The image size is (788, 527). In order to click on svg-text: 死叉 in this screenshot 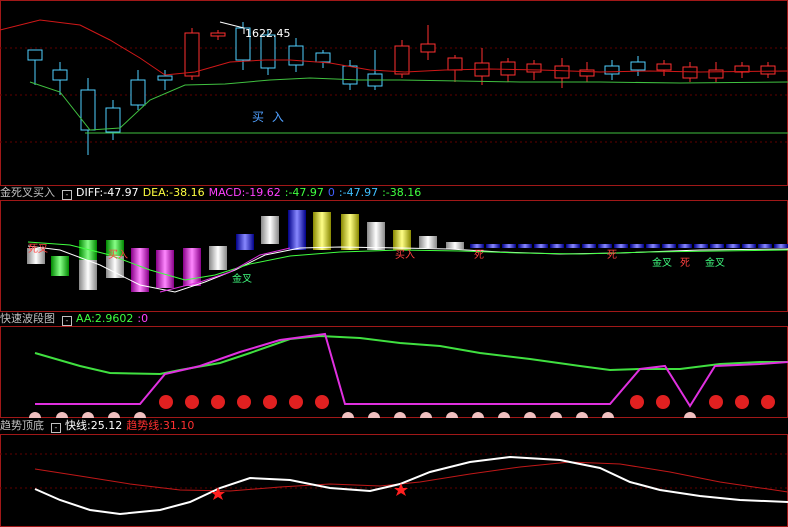, I will do `click(38, 249)`.